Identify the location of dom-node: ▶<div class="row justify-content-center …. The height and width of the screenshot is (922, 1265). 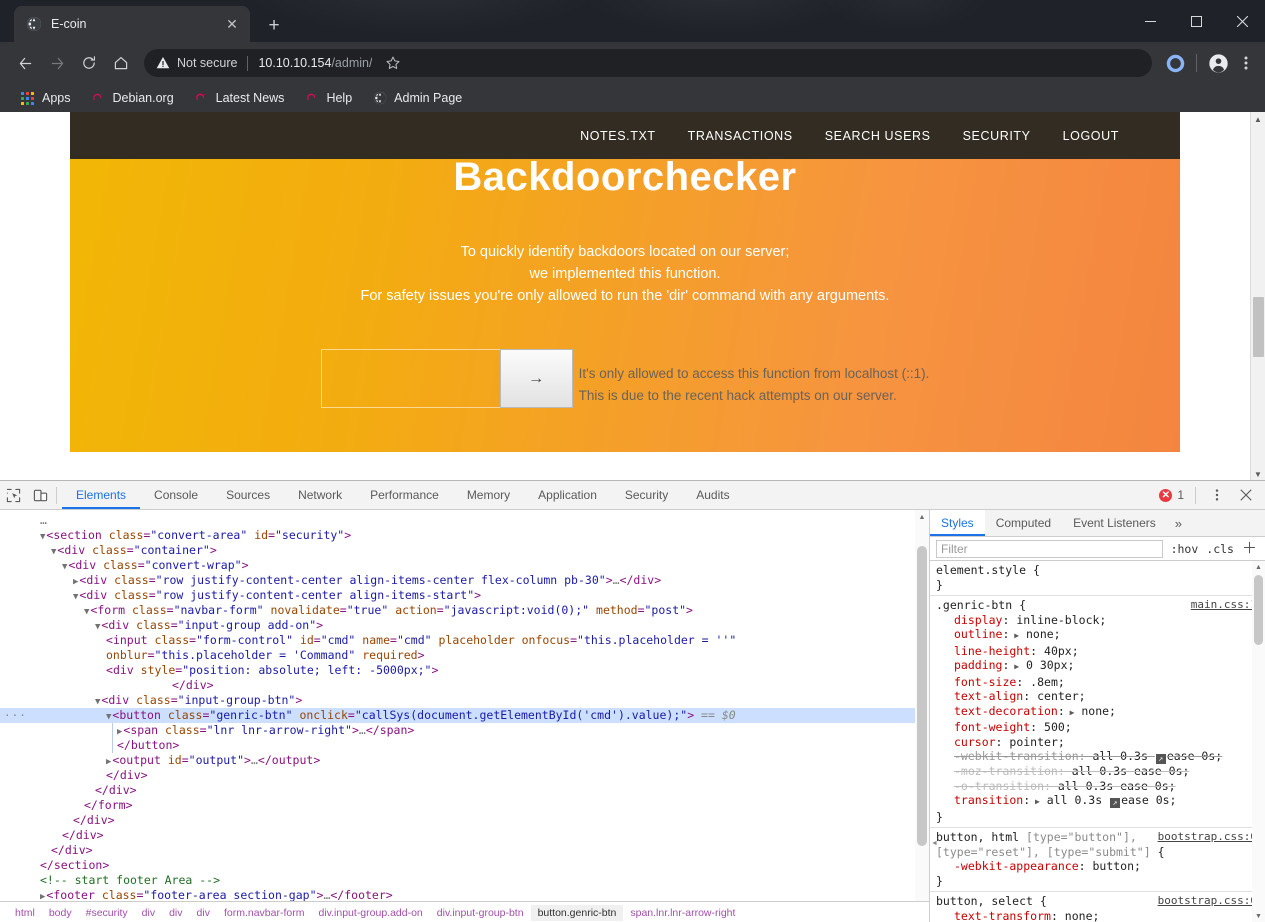
(464, 580).